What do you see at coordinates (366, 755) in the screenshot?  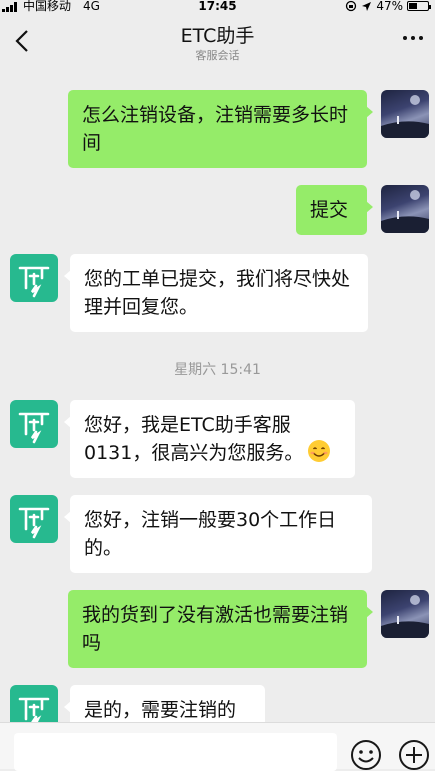 I see `emoji-icon` at bounding box center [366, 755].